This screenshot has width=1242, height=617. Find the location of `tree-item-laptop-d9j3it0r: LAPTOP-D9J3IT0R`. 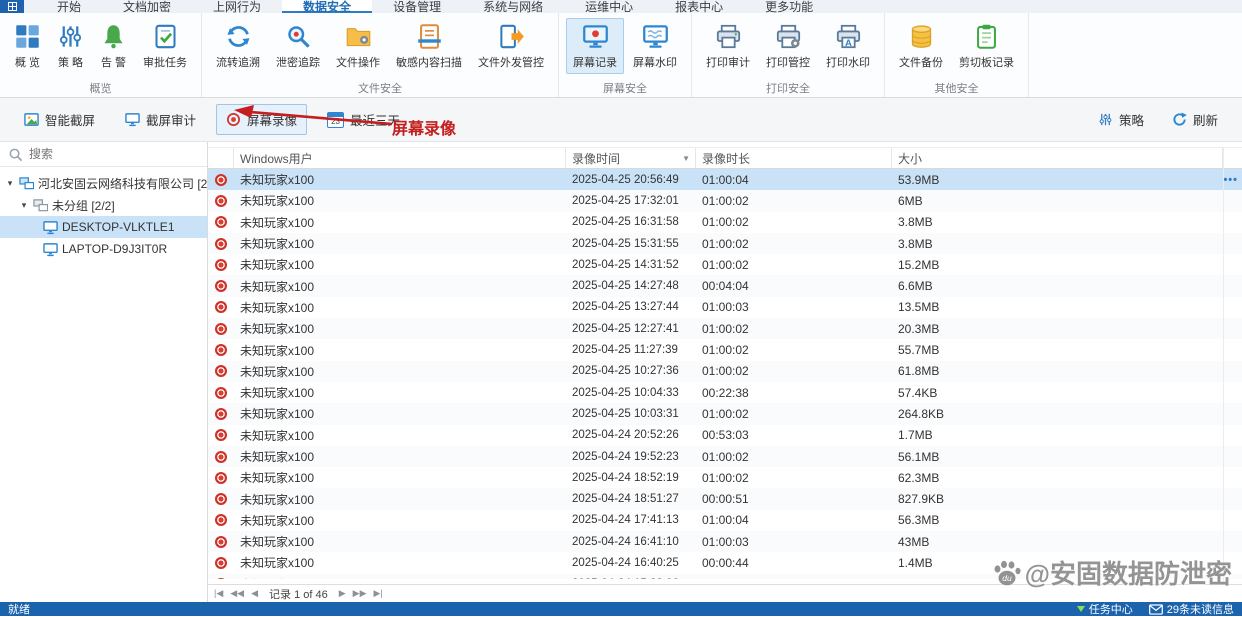

tree-item-laptop-d9j3it0r: LAPTOP-D9J3IT0R is located at coordinates (103, 249).